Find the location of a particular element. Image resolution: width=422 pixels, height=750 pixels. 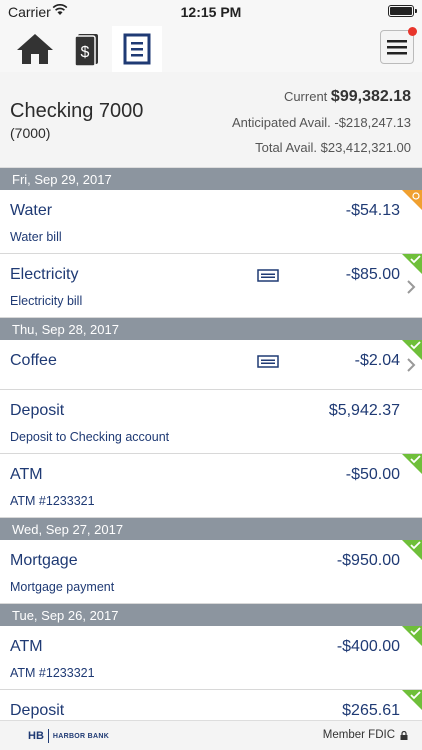

menu-button is located at coordinates (398, 45).